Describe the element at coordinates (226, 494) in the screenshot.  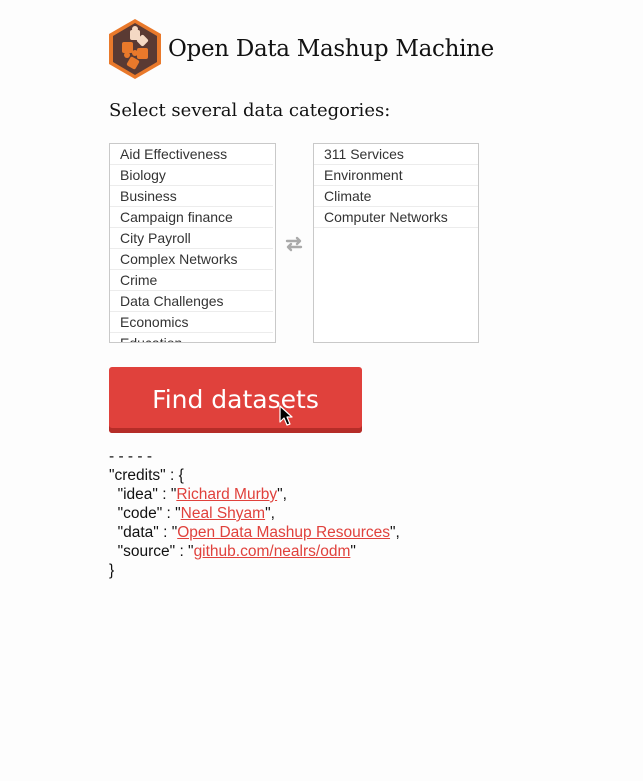
I see `idea-link: Richard Murby` at that location.